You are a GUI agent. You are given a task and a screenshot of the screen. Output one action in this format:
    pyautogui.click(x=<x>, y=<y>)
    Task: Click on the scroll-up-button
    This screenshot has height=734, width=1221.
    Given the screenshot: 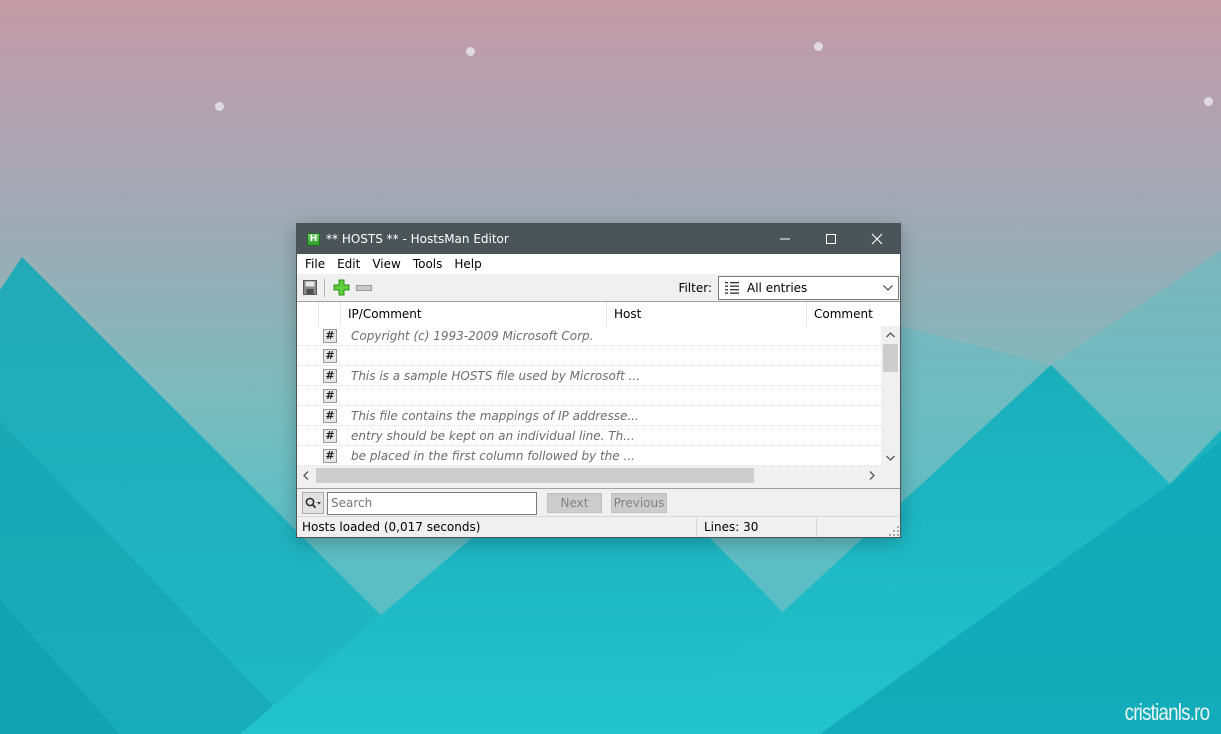 What is the action you would take?
    pyautogui.click(x=890, y=334)
    